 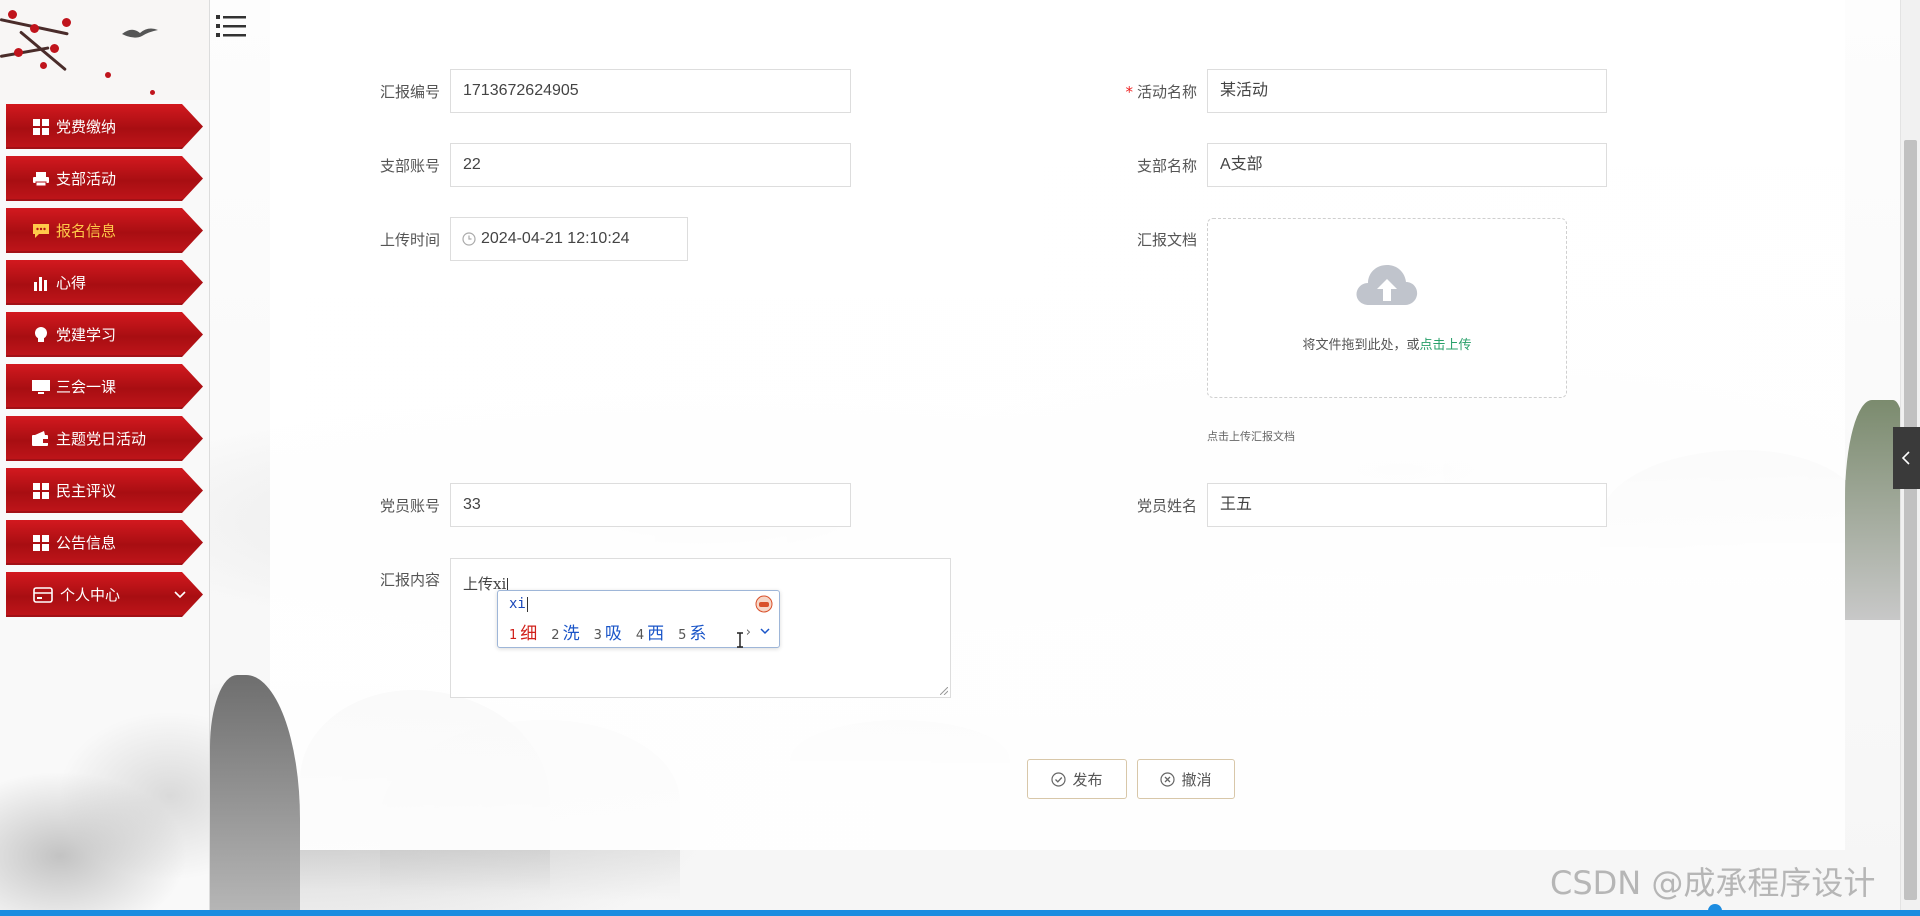 I want to click on cancel-button-label: 撤消, so click(x=1196, y=779).